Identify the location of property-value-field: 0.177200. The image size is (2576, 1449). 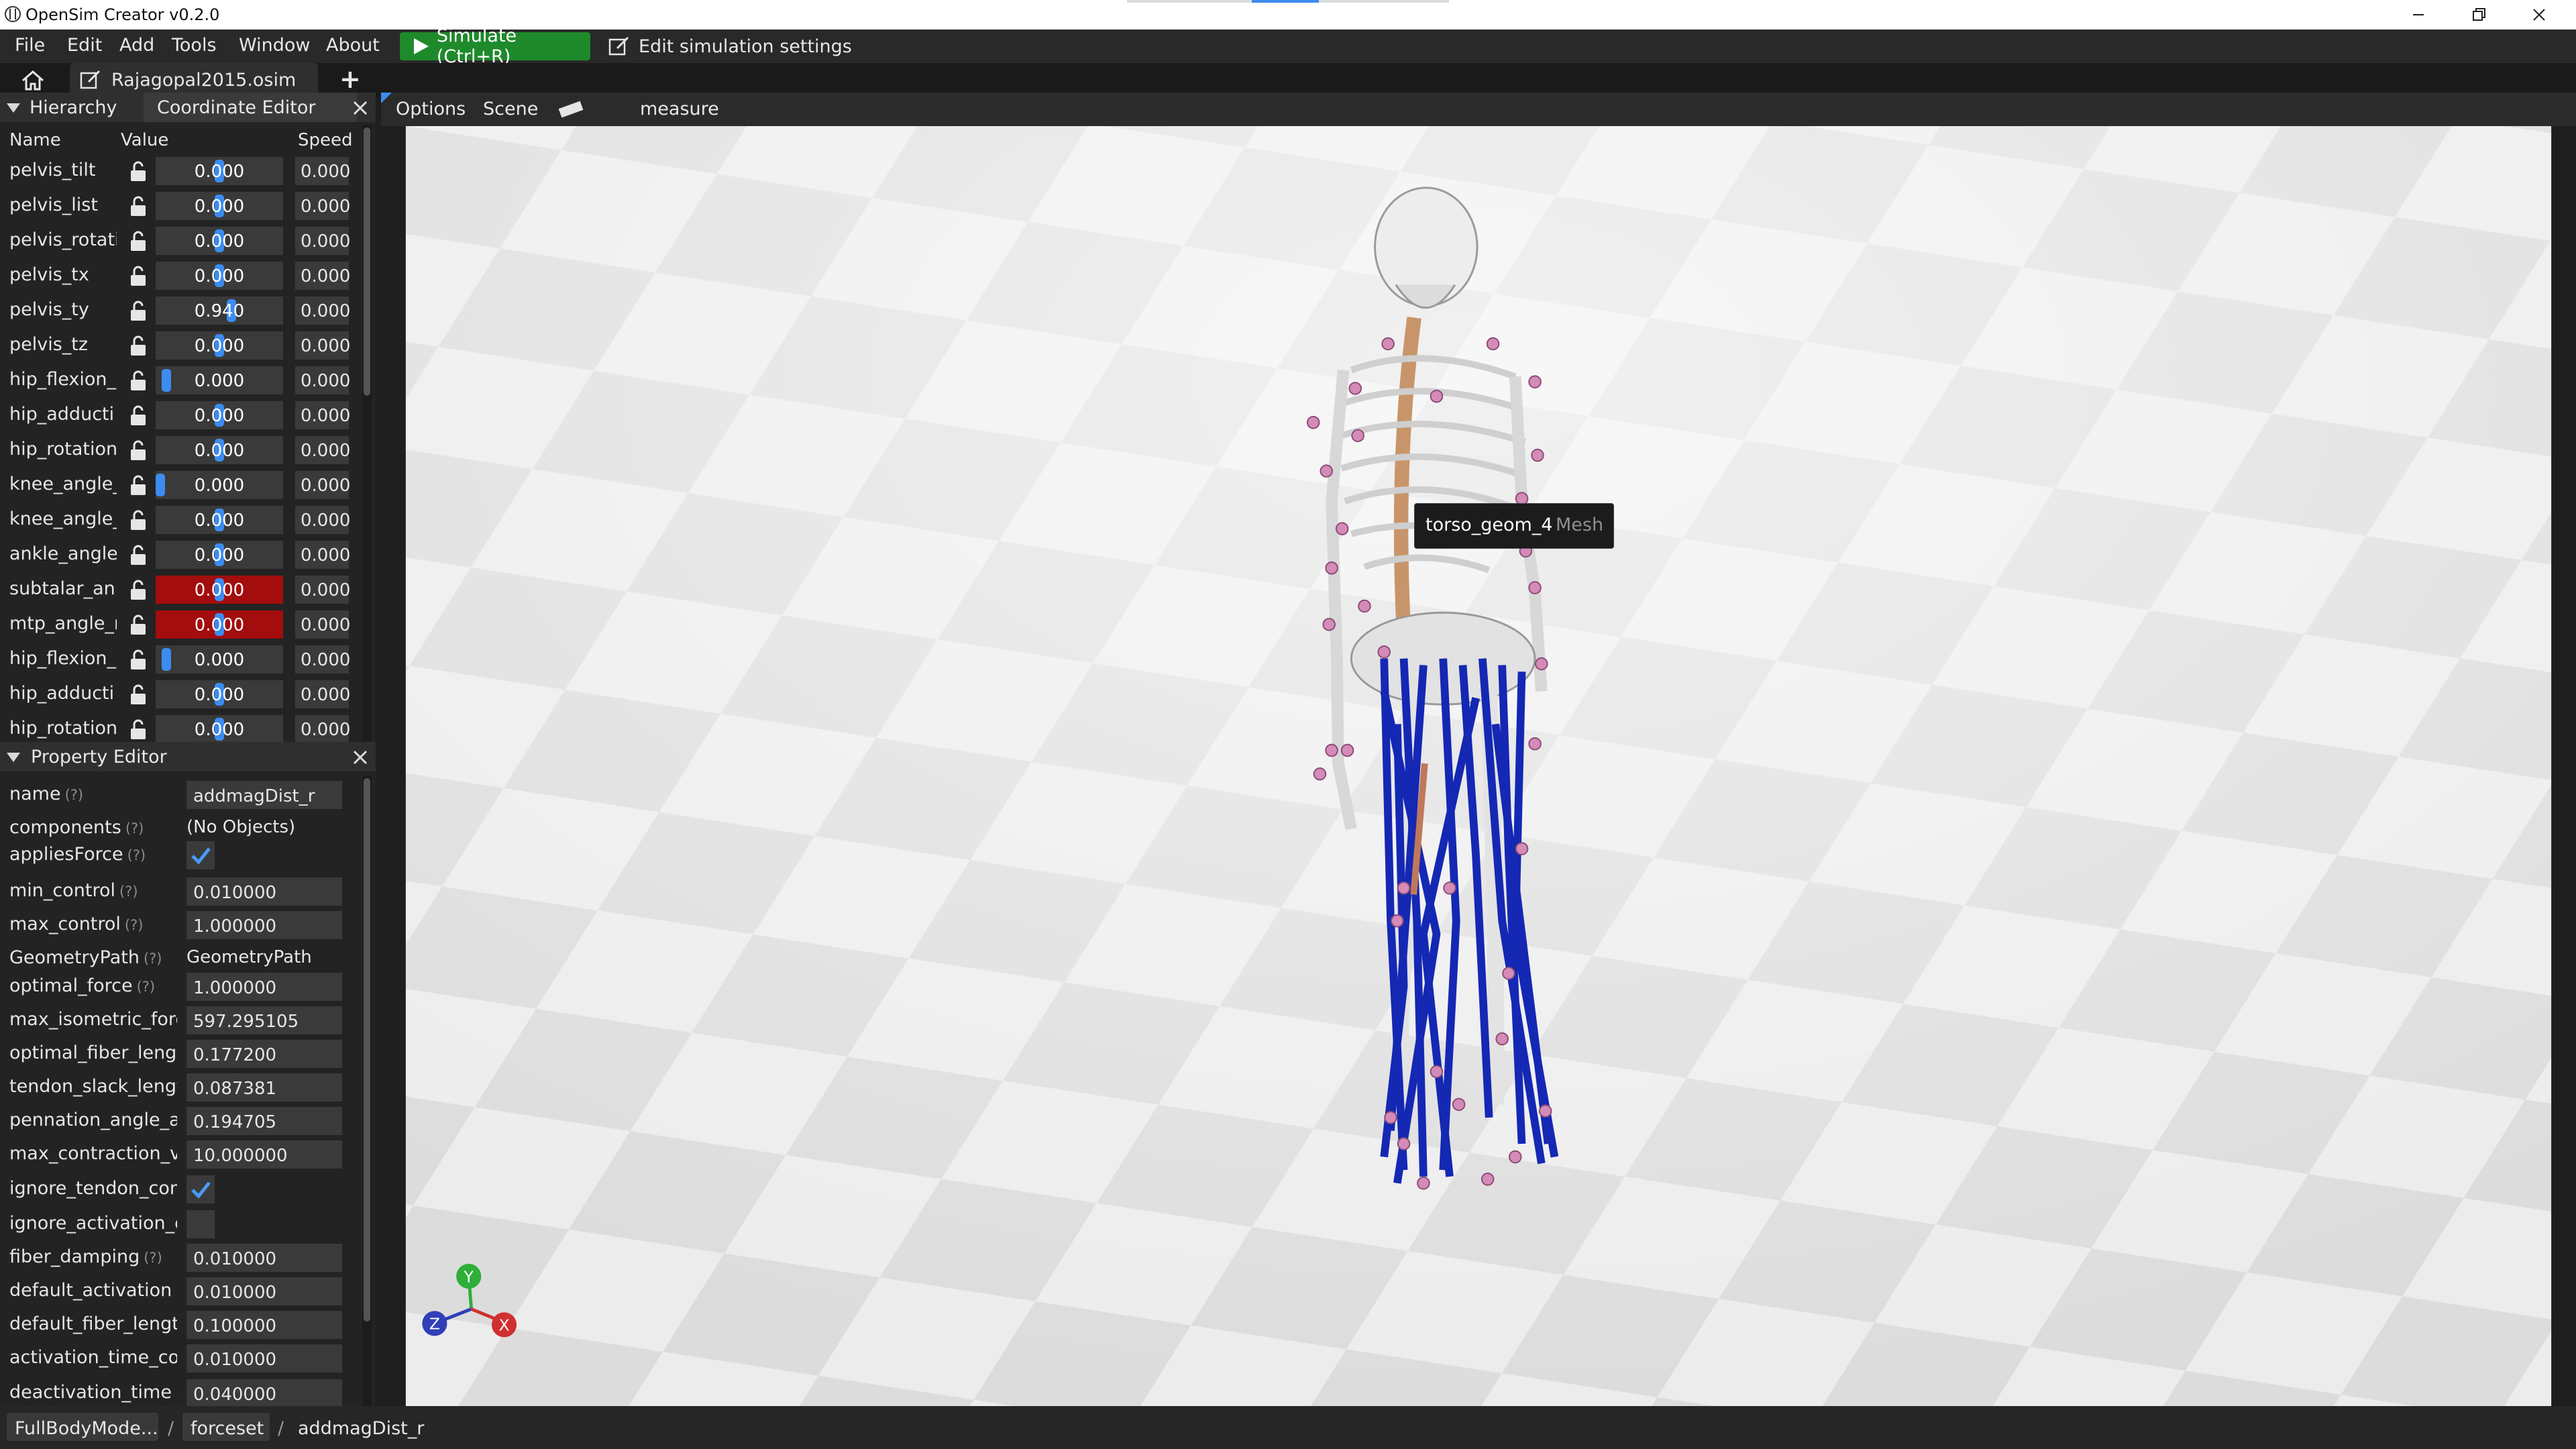
(264, 1054).